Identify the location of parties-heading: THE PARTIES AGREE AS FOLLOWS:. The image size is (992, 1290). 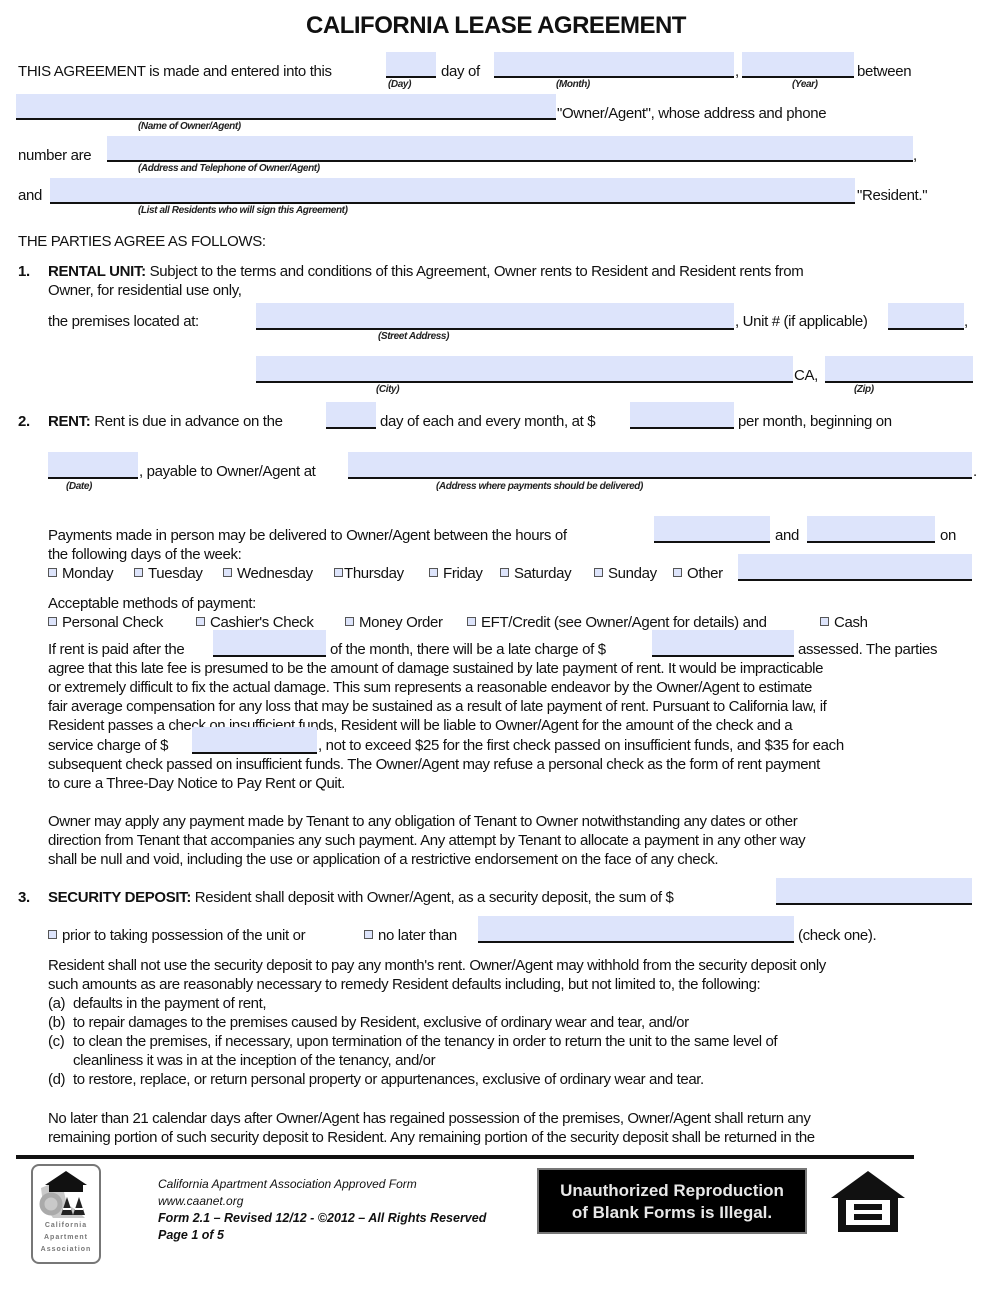
(142, 241).